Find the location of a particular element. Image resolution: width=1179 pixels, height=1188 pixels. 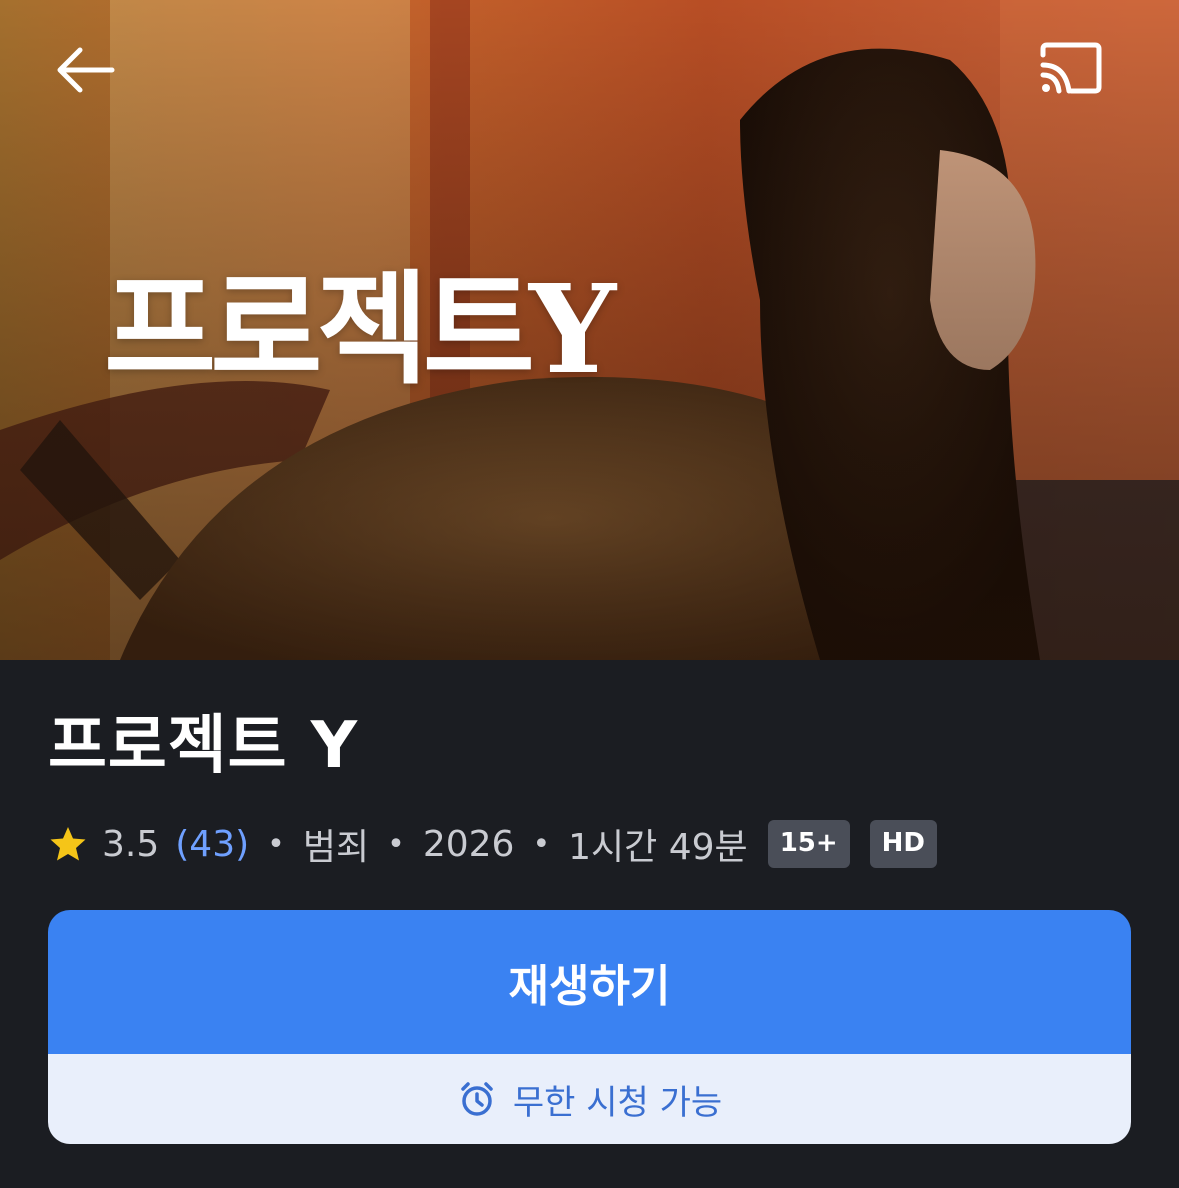

age-rating-badge: 15+ is located at coordinates (808, 844).